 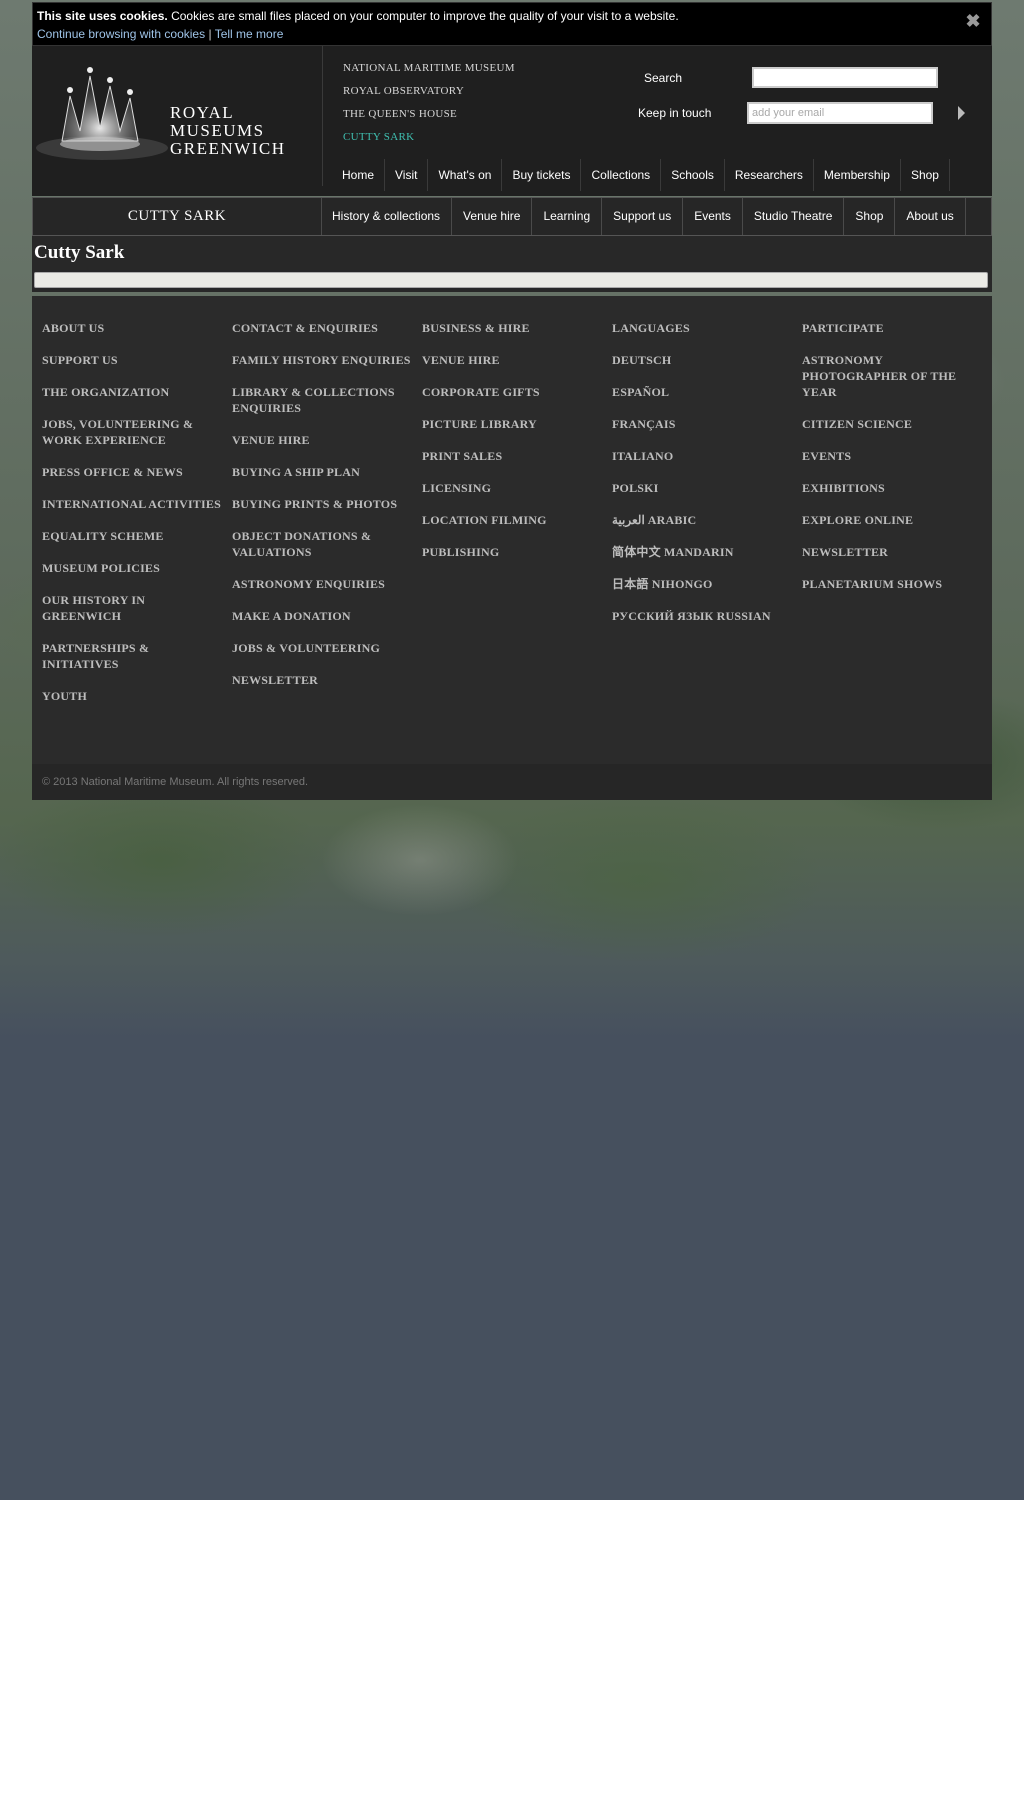 What do you see at coordinates (465, 175) in the screenshot?
I see `nav-whats-on: What's on` at bounding box center [465, 175].